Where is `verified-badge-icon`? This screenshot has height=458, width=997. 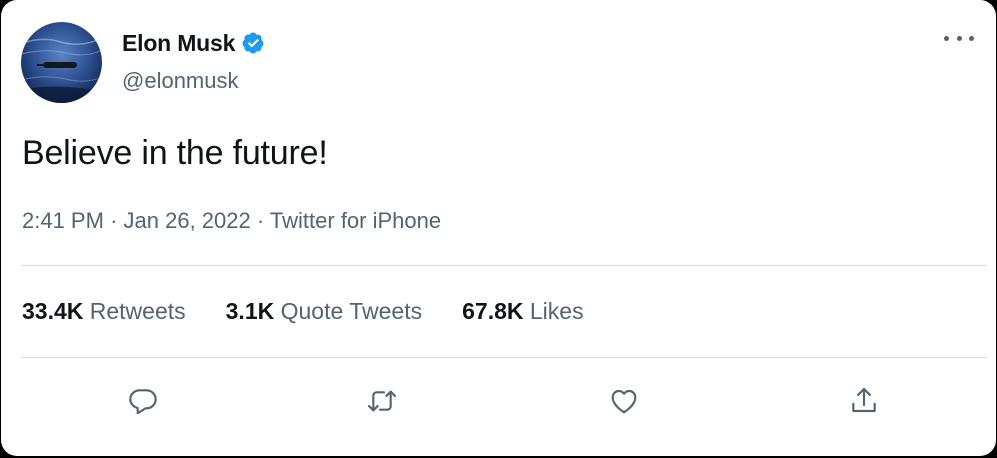
verified-badge-icon is located at coordinates (253, 43).